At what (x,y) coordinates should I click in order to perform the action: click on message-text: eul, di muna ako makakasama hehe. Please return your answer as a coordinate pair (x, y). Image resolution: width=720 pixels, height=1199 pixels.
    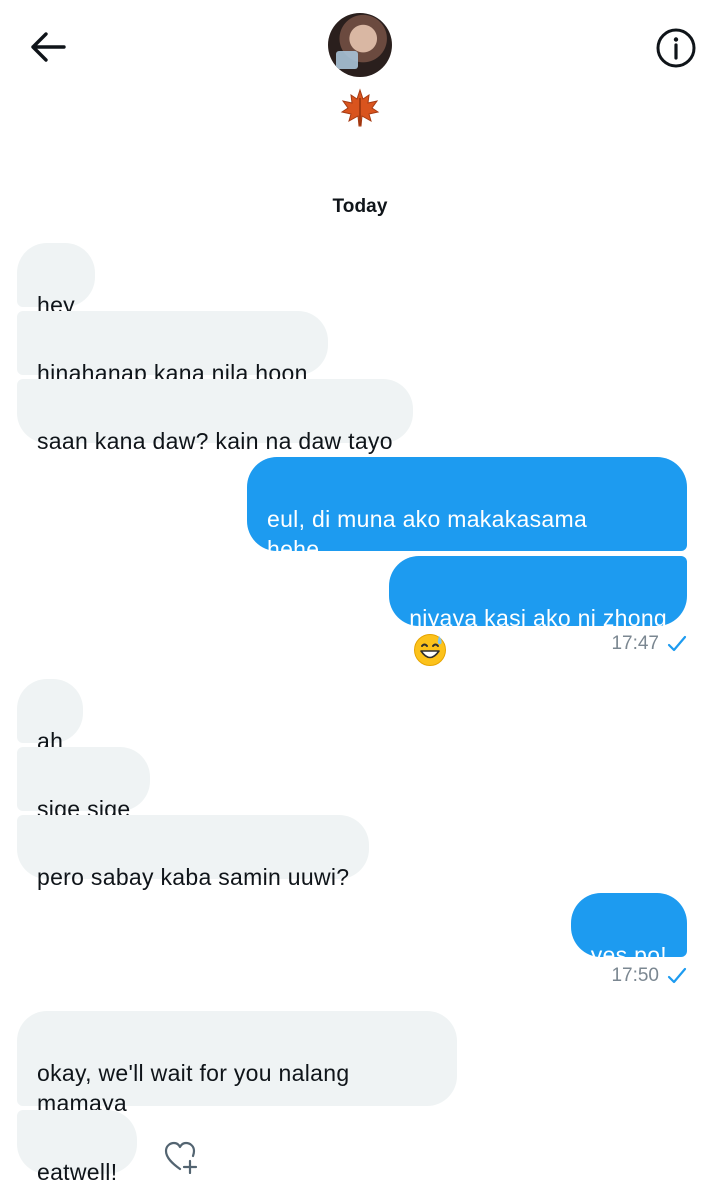
    Looking at the image, I should click on (427, 534).